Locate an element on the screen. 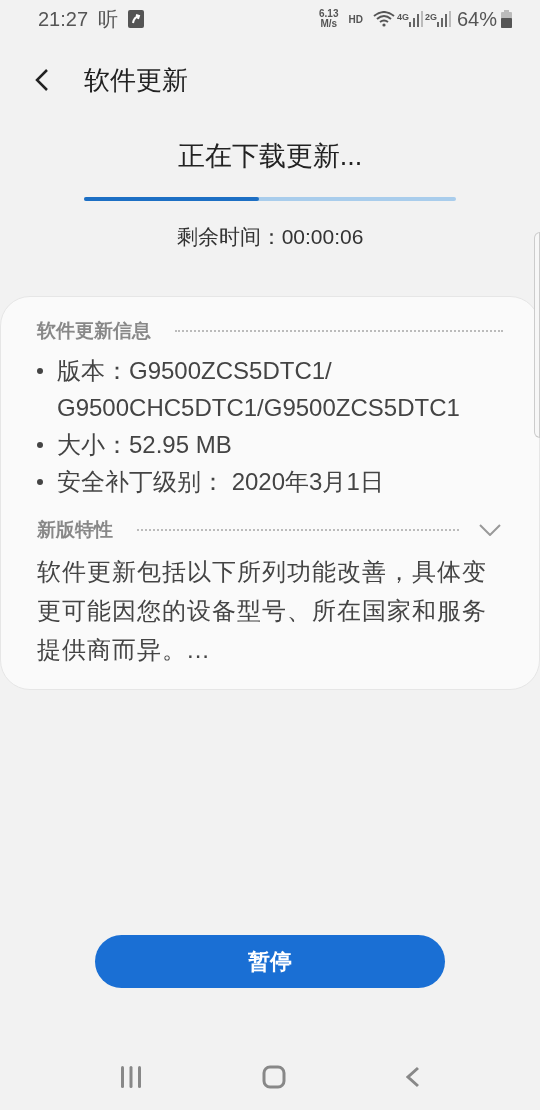 Image resolution: width=540 pixels, height=1110 pixels. battery-percent: 64% is located at coordinates (476, 19).